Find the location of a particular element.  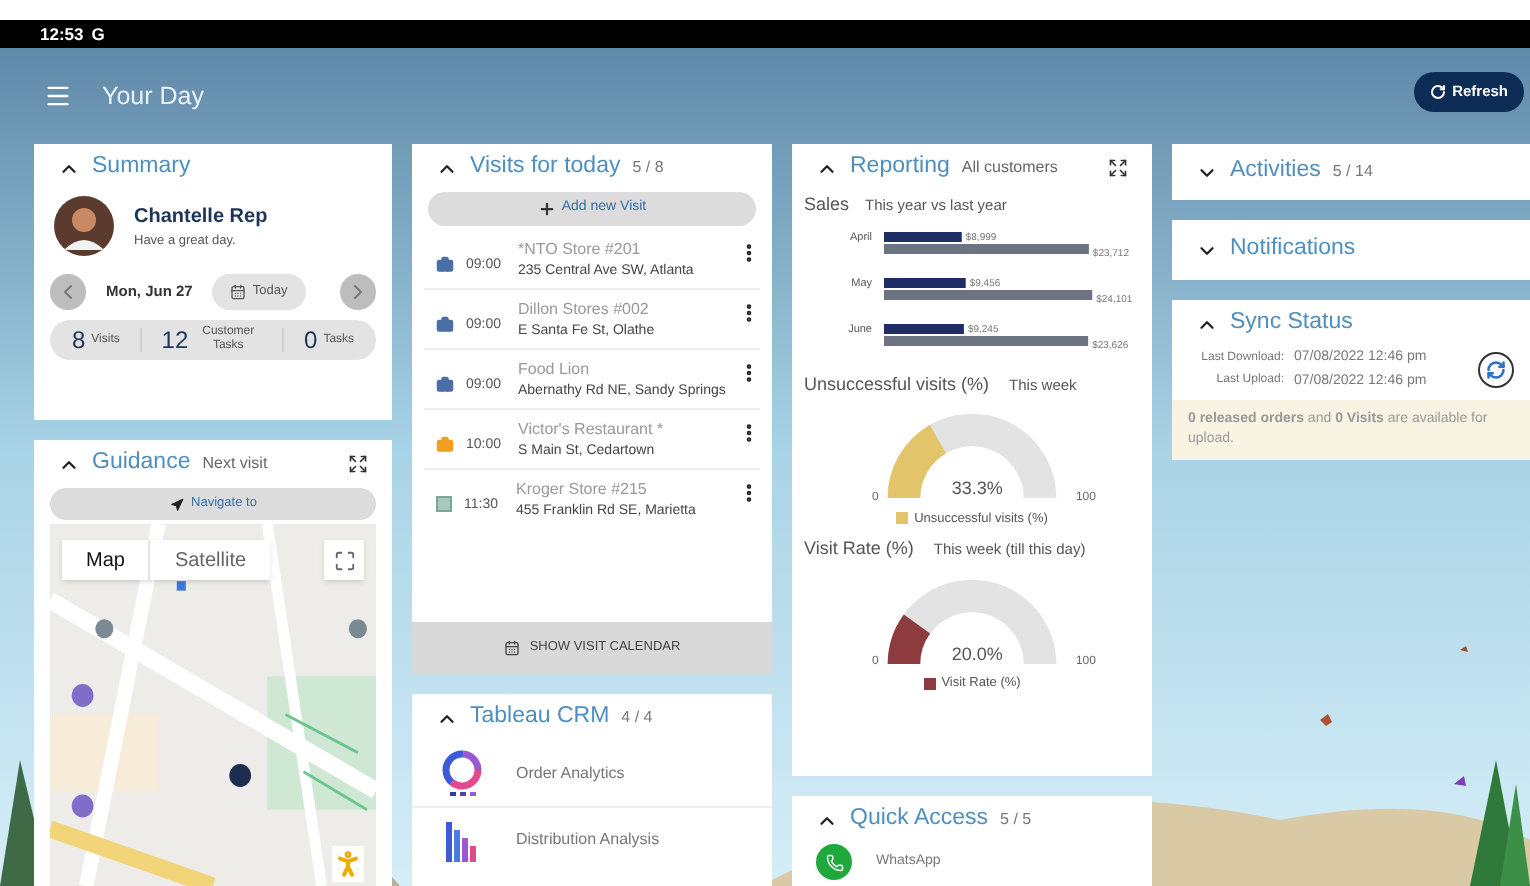

previous-day-button is located at coordinates (68, 292).